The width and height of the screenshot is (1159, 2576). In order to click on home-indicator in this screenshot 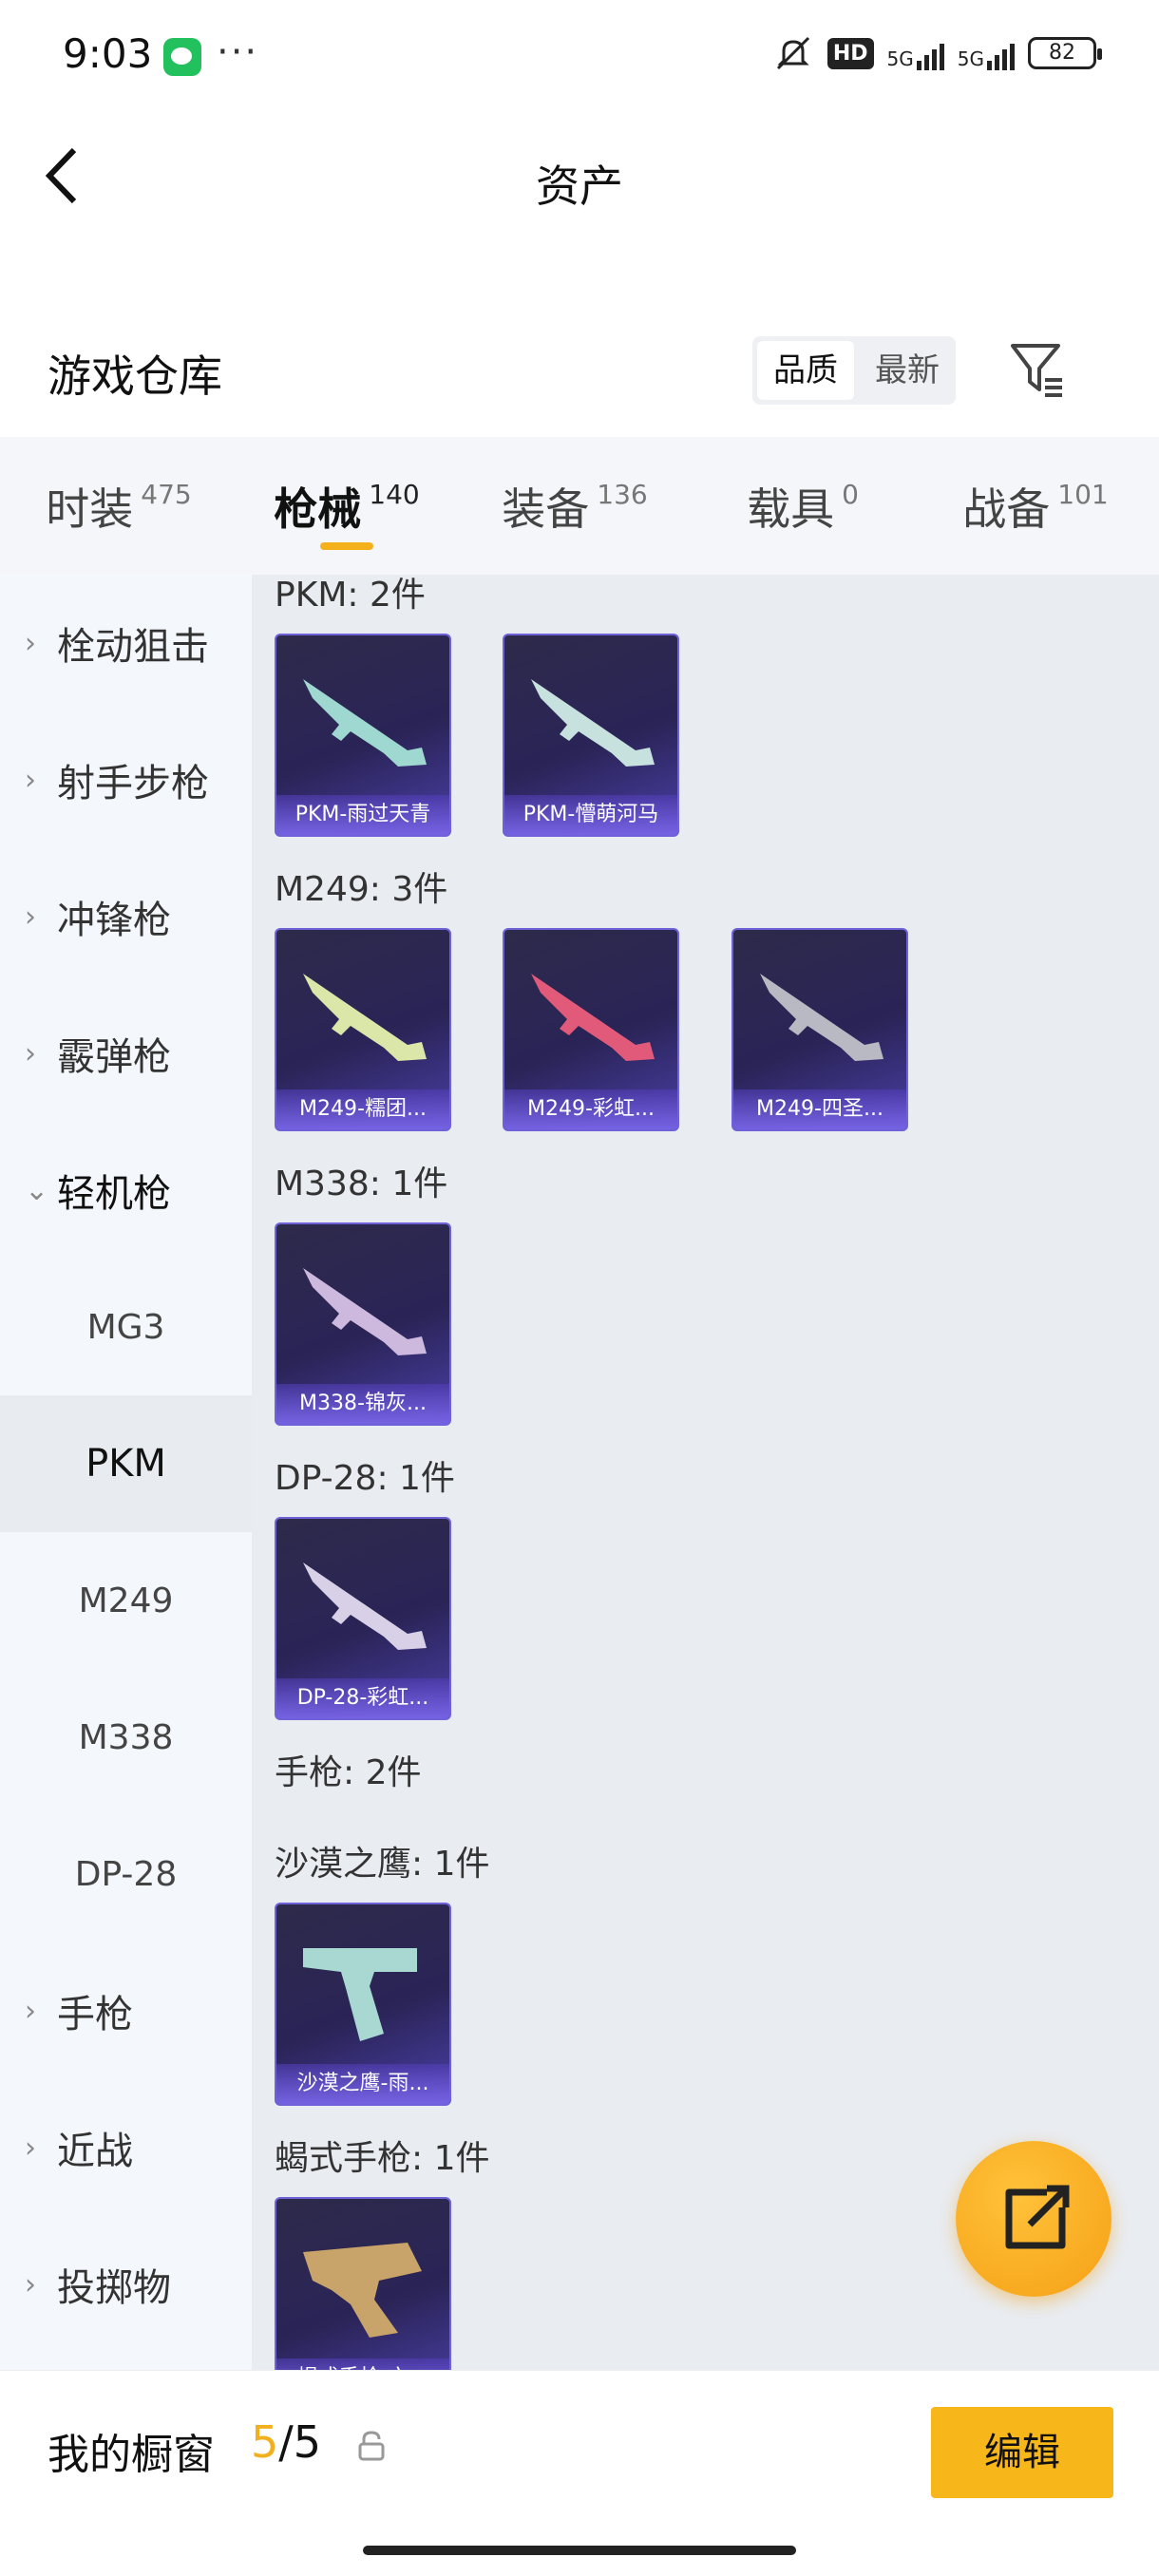, I will do `click(579, 2550)`.